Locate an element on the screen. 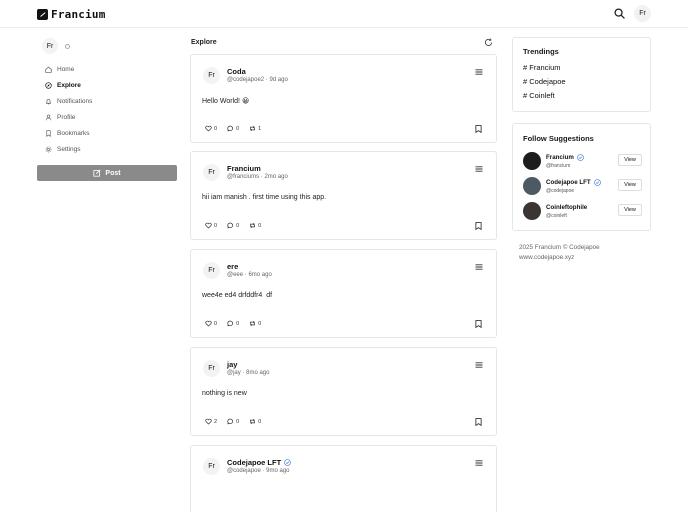  logo-mark-icon is located at coordinates (42, 14).